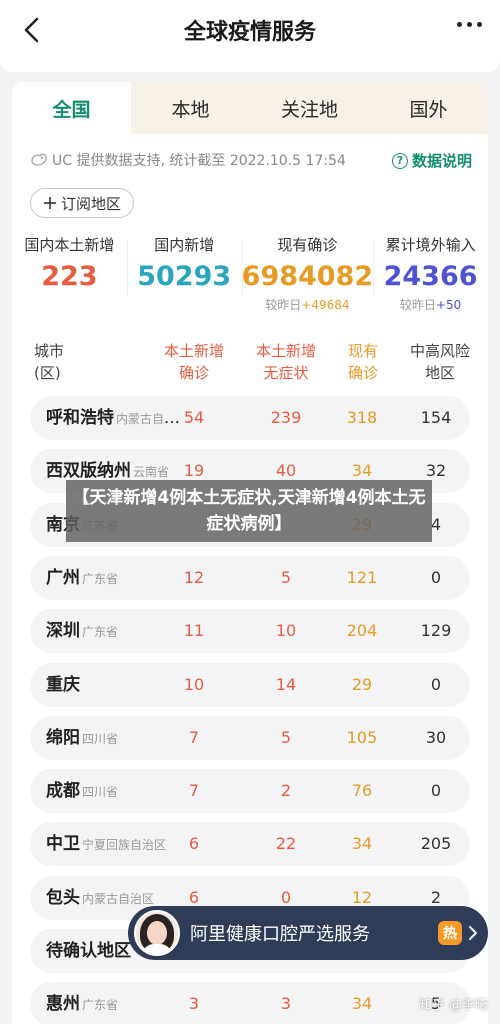 The height and width of the screenshot is (1024, 500). What do you see at coordinates (88, 471) in the screenshot?
I see `city-name: 西双版纳州` at bounding box center [88, 471].